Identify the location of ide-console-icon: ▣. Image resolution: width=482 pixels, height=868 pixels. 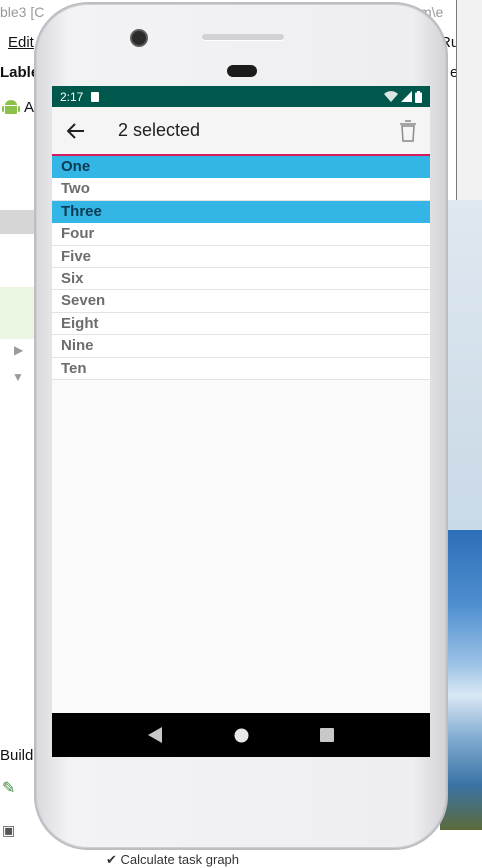
(8, 830).